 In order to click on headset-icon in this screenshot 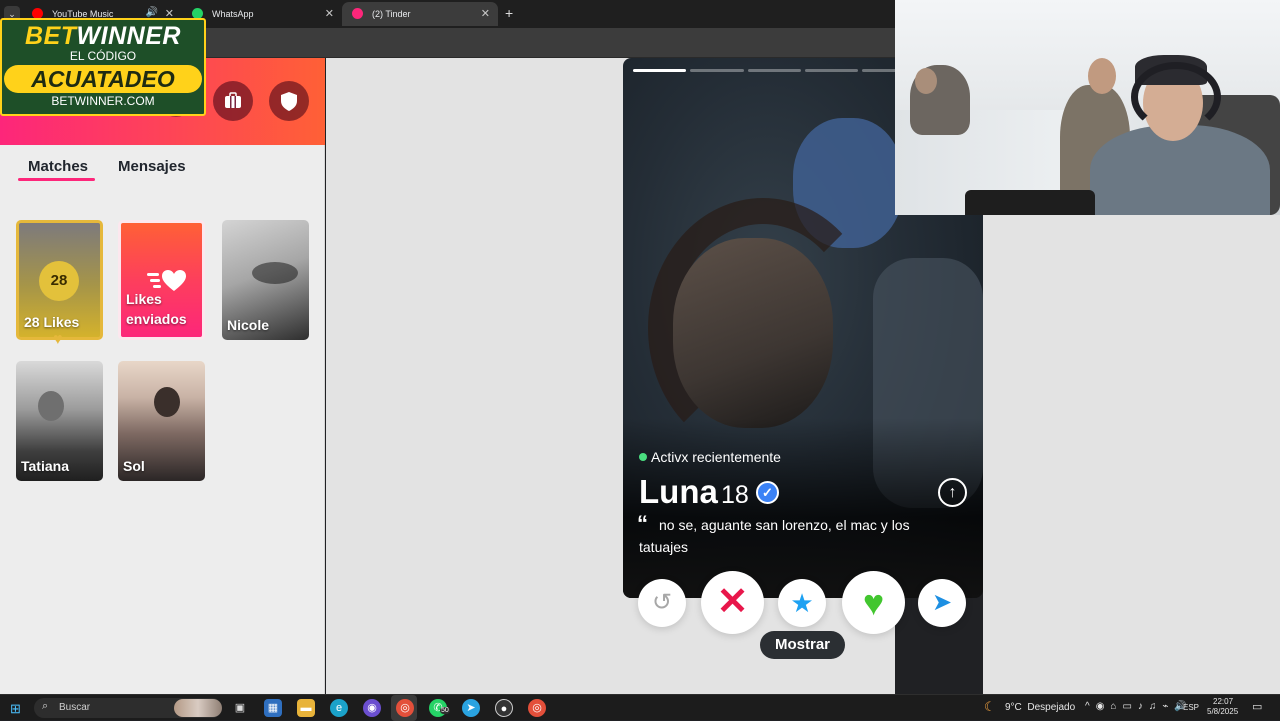, I will do `click(1176, 97)`.